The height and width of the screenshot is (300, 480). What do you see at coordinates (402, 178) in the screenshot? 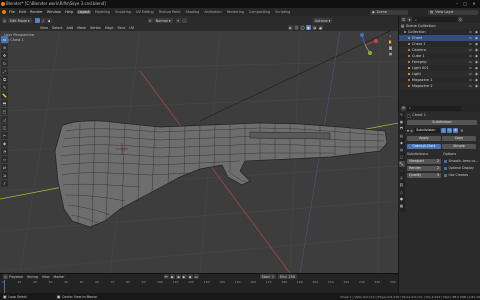
I see `physics-tab-icon: ◎` at bounding box center [402, 178].